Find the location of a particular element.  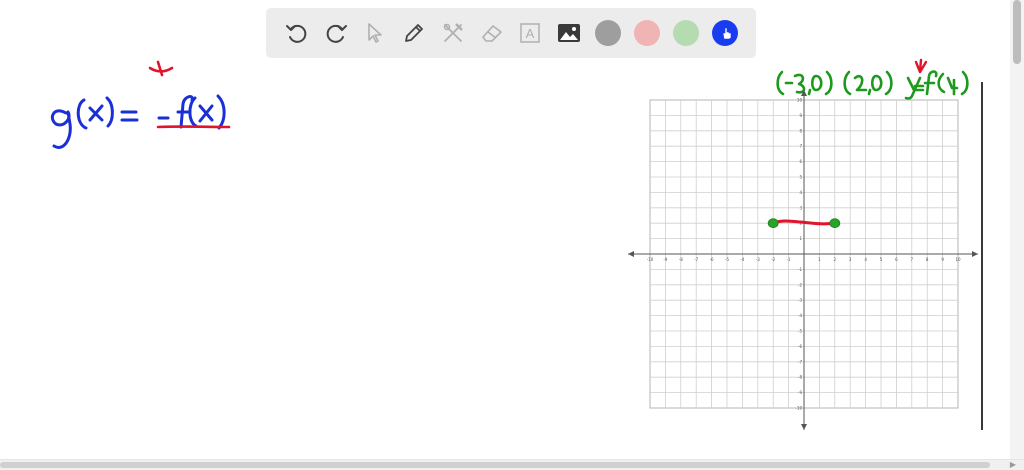

y-axis-down-arrow-icon is located at coordinates (804, 427).